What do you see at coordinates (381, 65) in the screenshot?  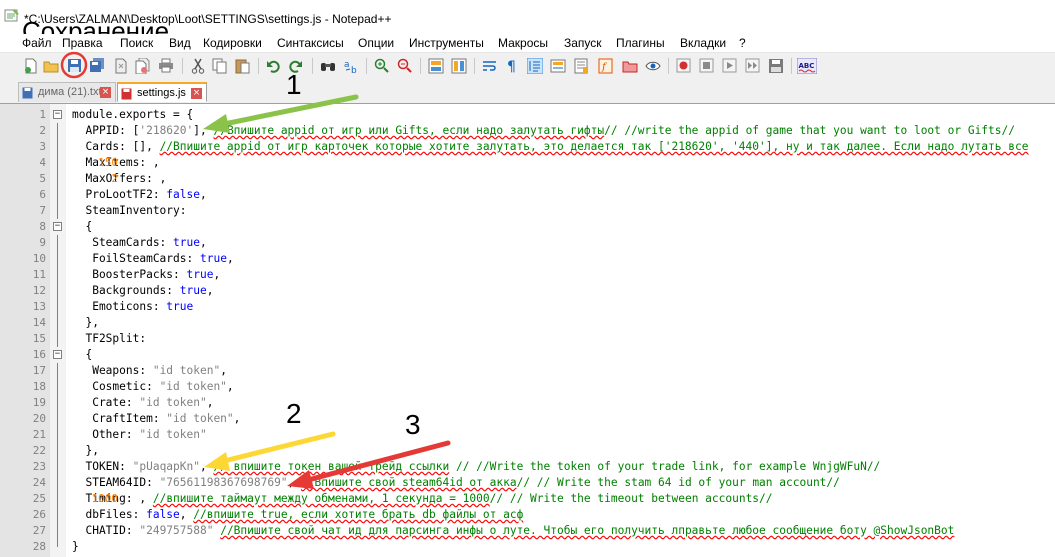 I see `zoom-in-icon` at bounding box center [381, 65].